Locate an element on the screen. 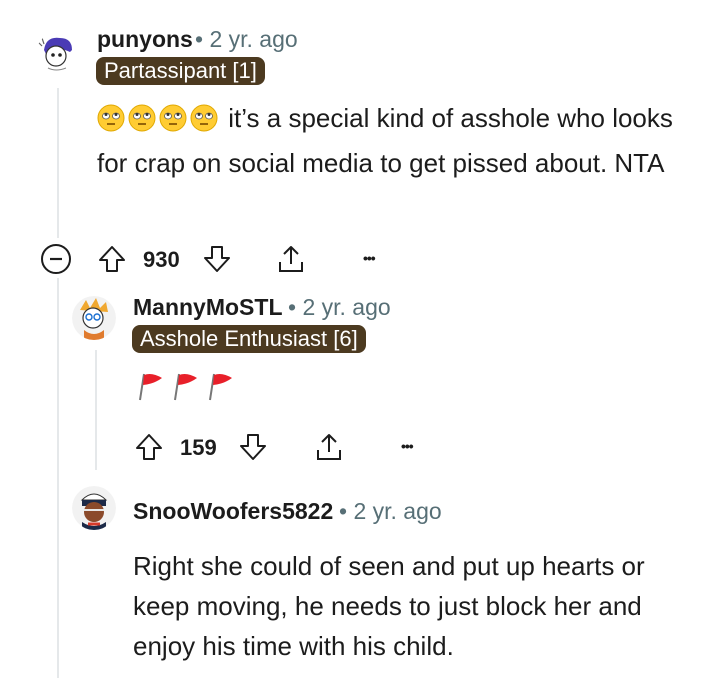 This screenshot has width=720, height=684. user-flair: Partassipant [1] is located at coordinates (180, 71).